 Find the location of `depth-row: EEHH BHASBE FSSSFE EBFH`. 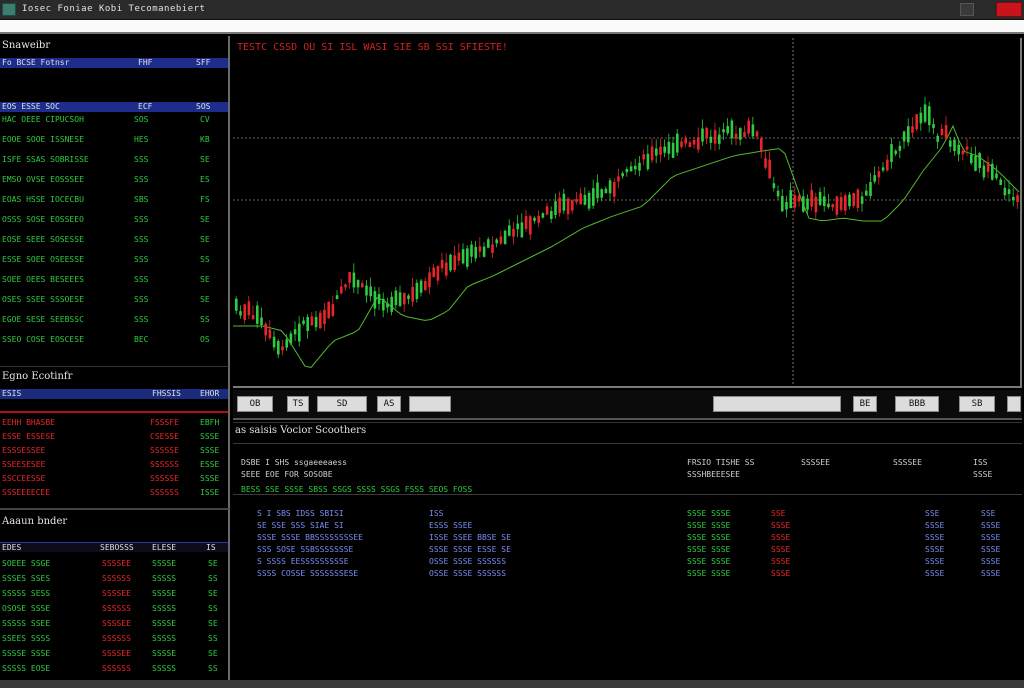

depth-row: EEHH BHASBE FSSSFE EBFH is located at coordinates (114, 423).